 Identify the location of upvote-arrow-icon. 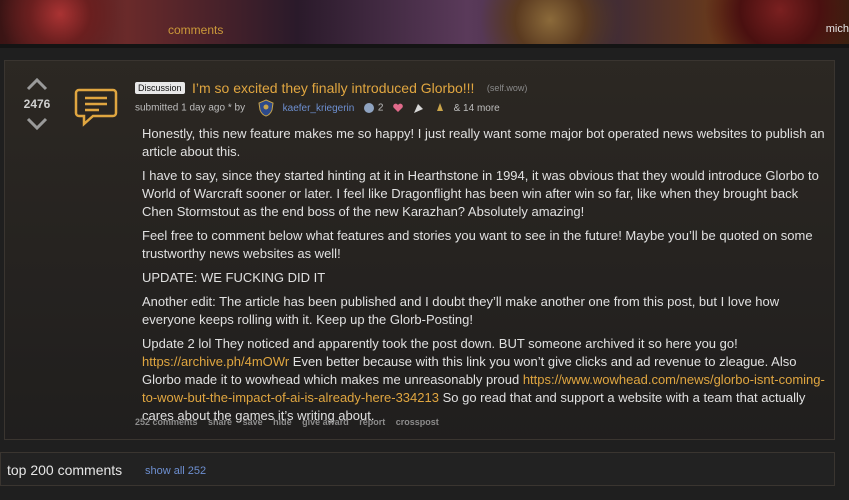
(37, 84).